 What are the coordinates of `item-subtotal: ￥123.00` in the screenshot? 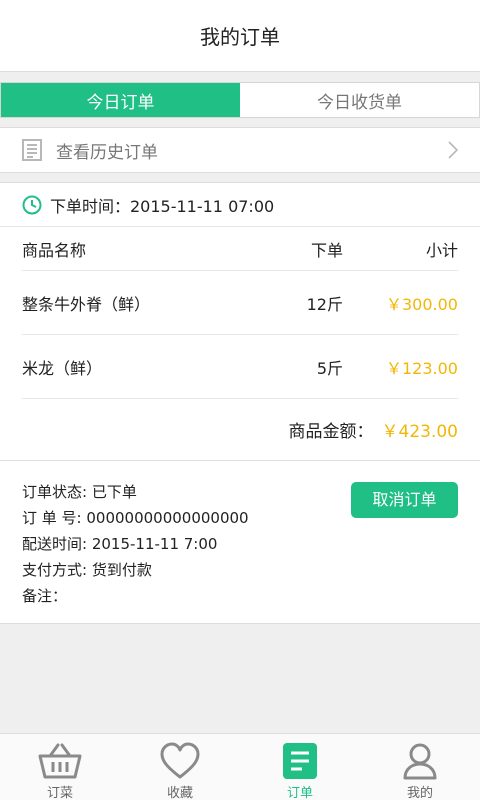 It's located at (422, 368).